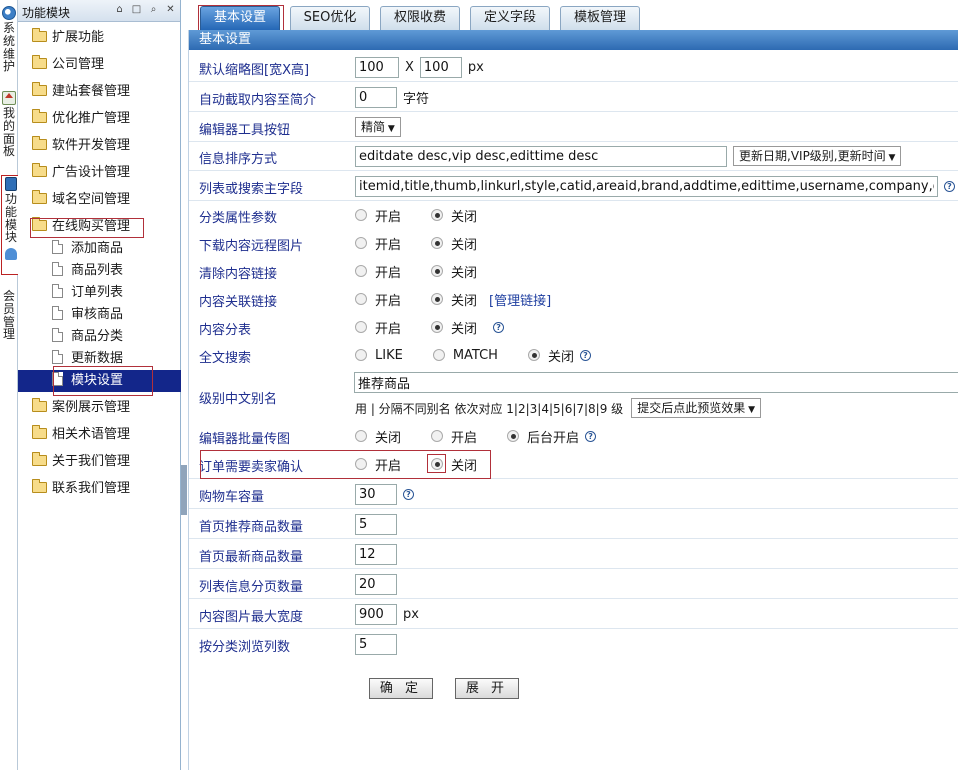  I want to click on cart-size-input, so click(376, 494).